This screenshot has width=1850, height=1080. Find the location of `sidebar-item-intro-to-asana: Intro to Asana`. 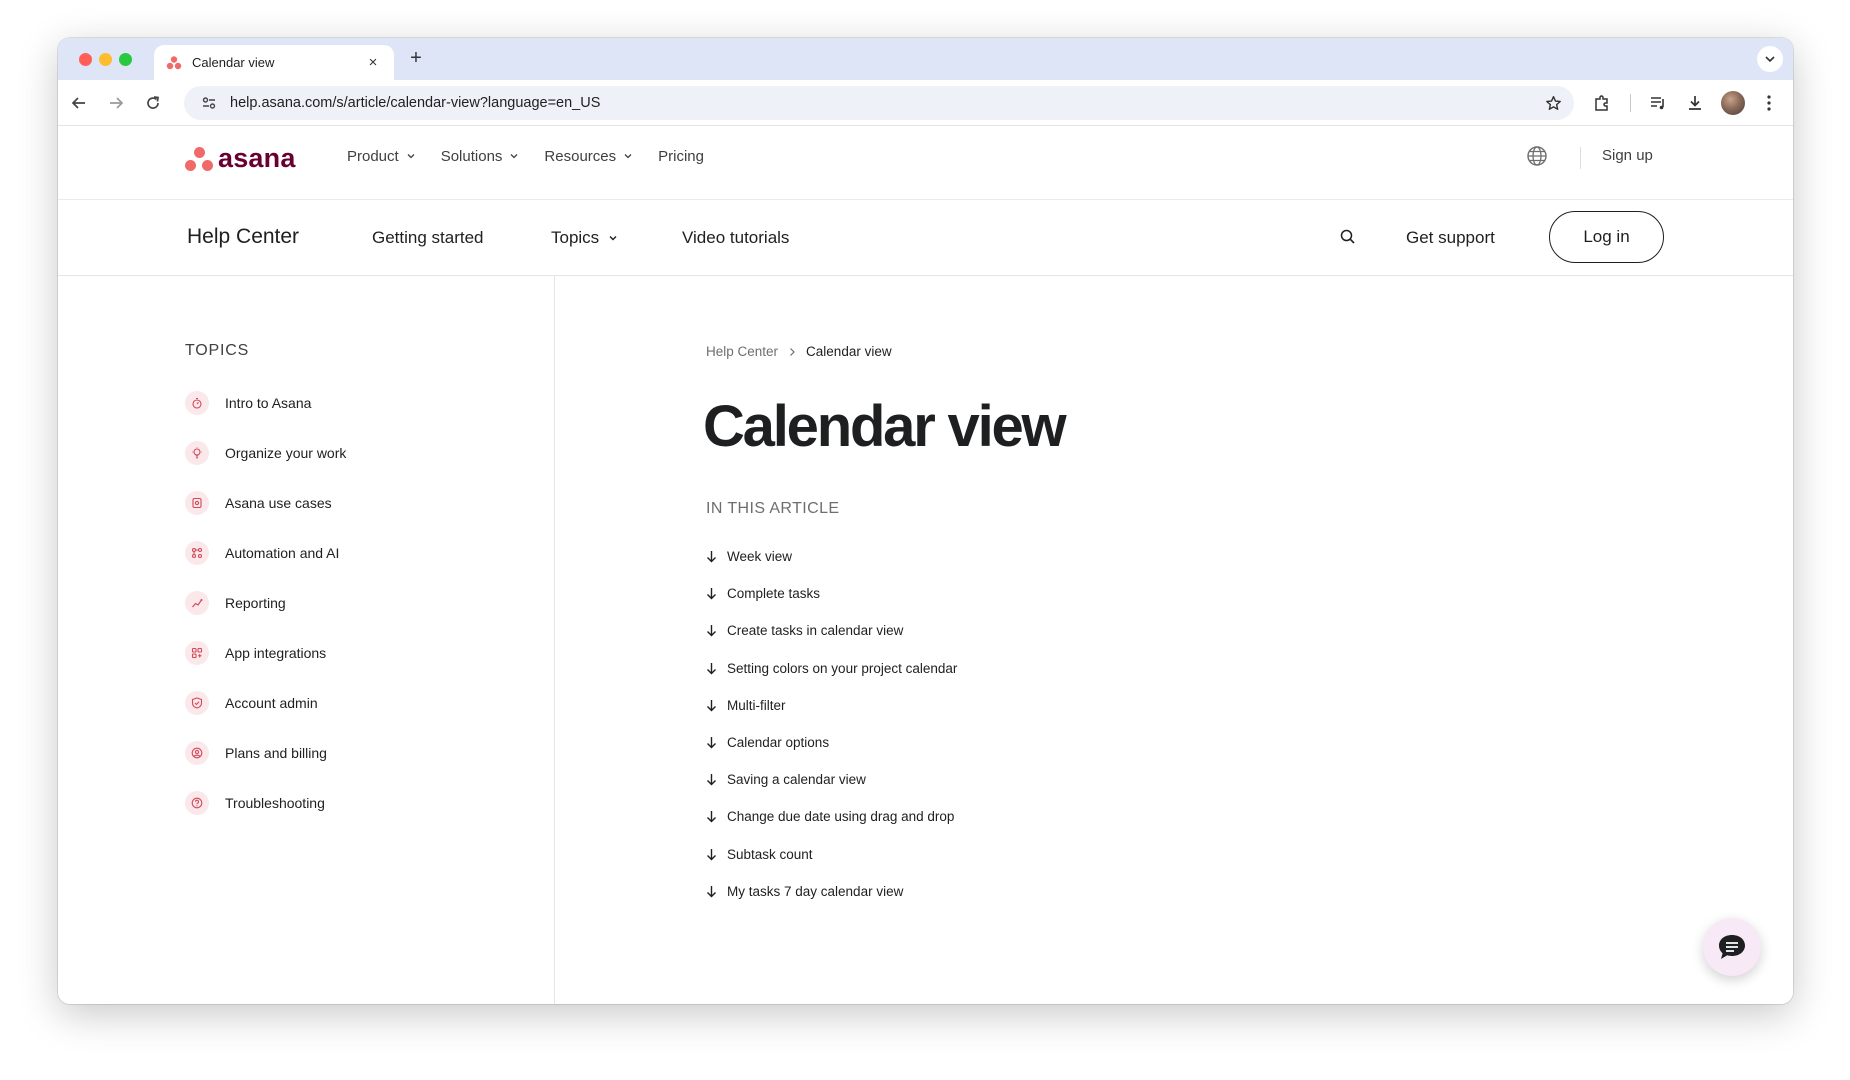

sidebar-item-intro-to-asana: Intro to Asana is located at coordinates (248, 403).